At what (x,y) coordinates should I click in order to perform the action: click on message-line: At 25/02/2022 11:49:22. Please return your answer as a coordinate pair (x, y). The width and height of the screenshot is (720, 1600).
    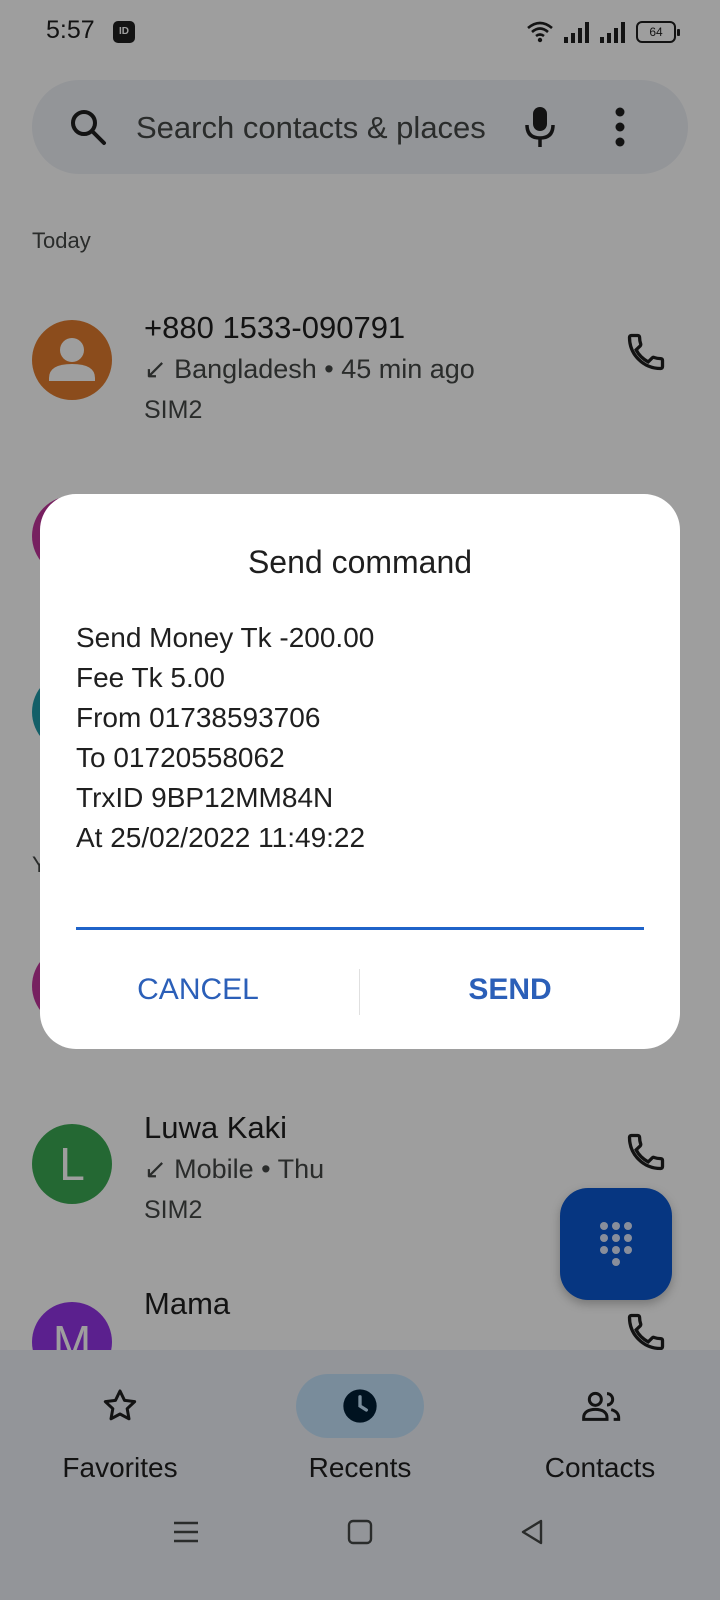
    Looking at the image, I should click on (221, 837).